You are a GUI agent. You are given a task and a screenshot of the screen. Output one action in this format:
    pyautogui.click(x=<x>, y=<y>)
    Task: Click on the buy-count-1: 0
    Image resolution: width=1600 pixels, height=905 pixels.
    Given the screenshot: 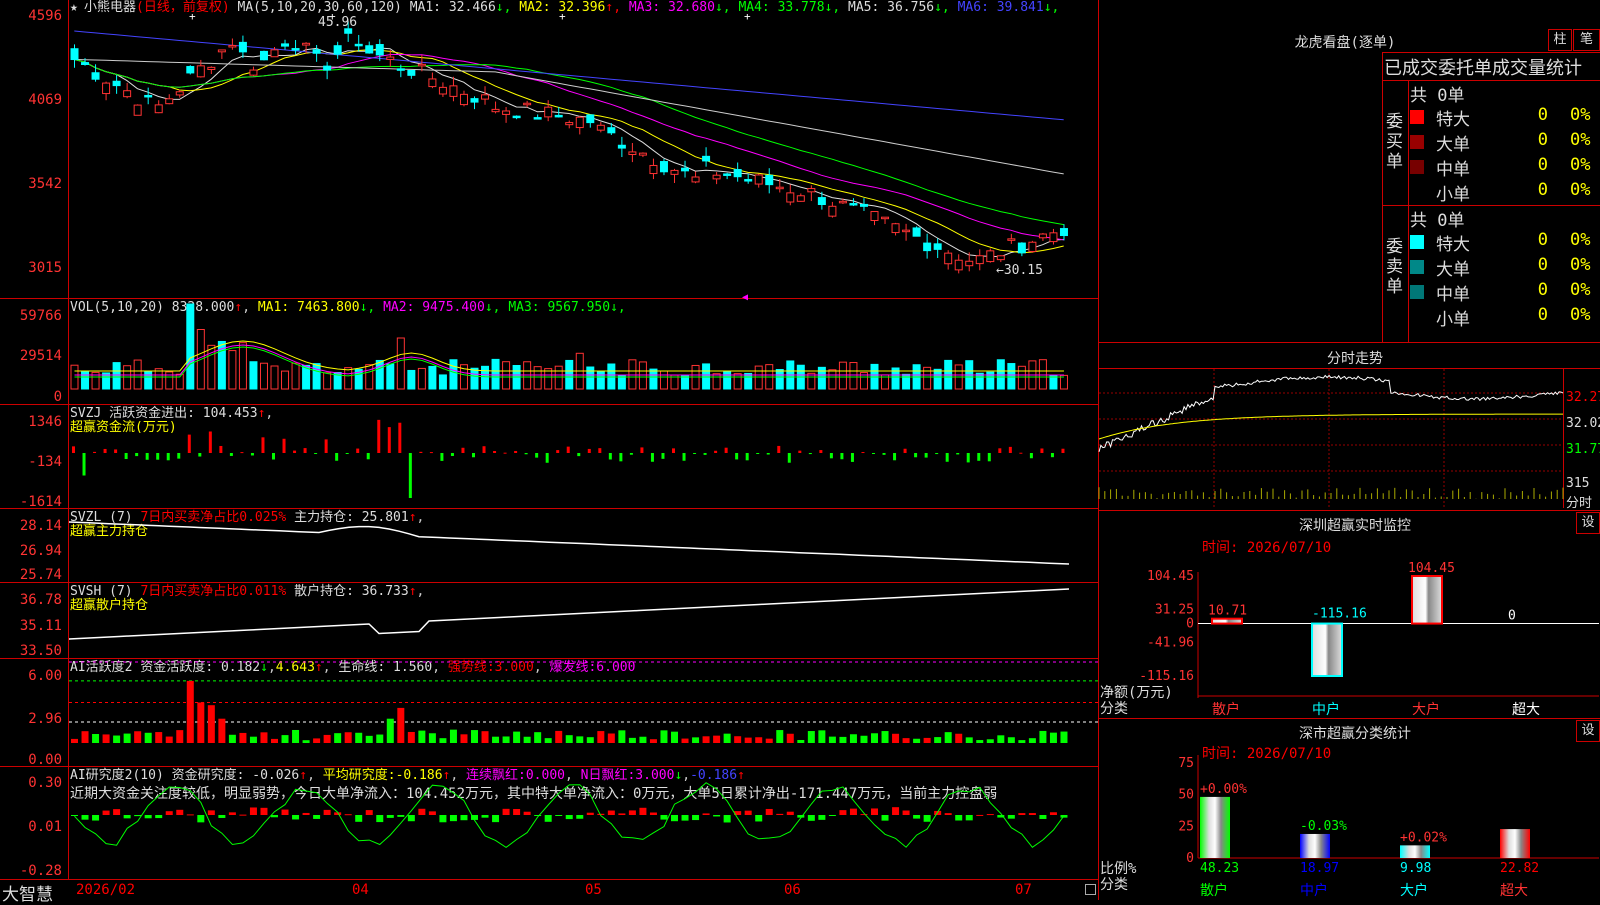 What is the action you would take?
    pyautogui.click(x=1542, y=115)
    